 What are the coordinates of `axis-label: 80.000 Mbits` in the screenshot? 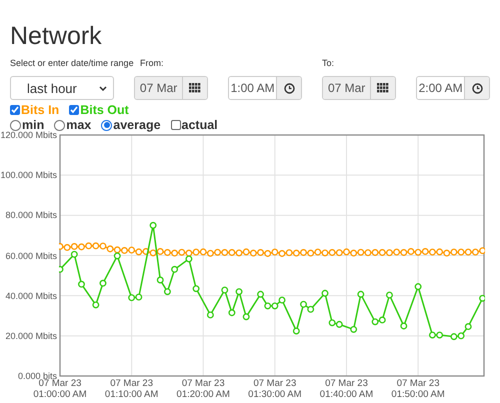 It's located at (31, 215).